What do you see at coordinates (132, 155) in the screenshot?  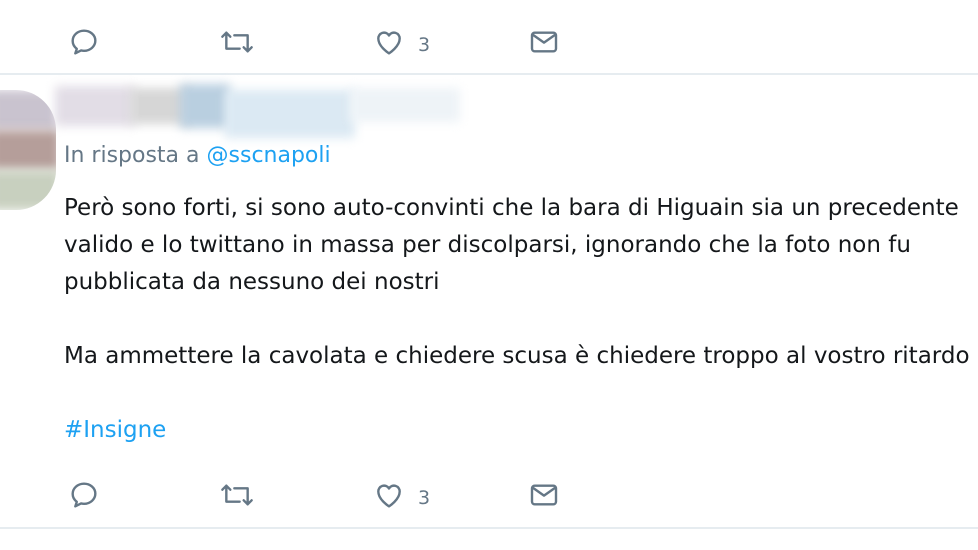 I see `reply-prefix: In risposta a` at bounding box center [132, 155].